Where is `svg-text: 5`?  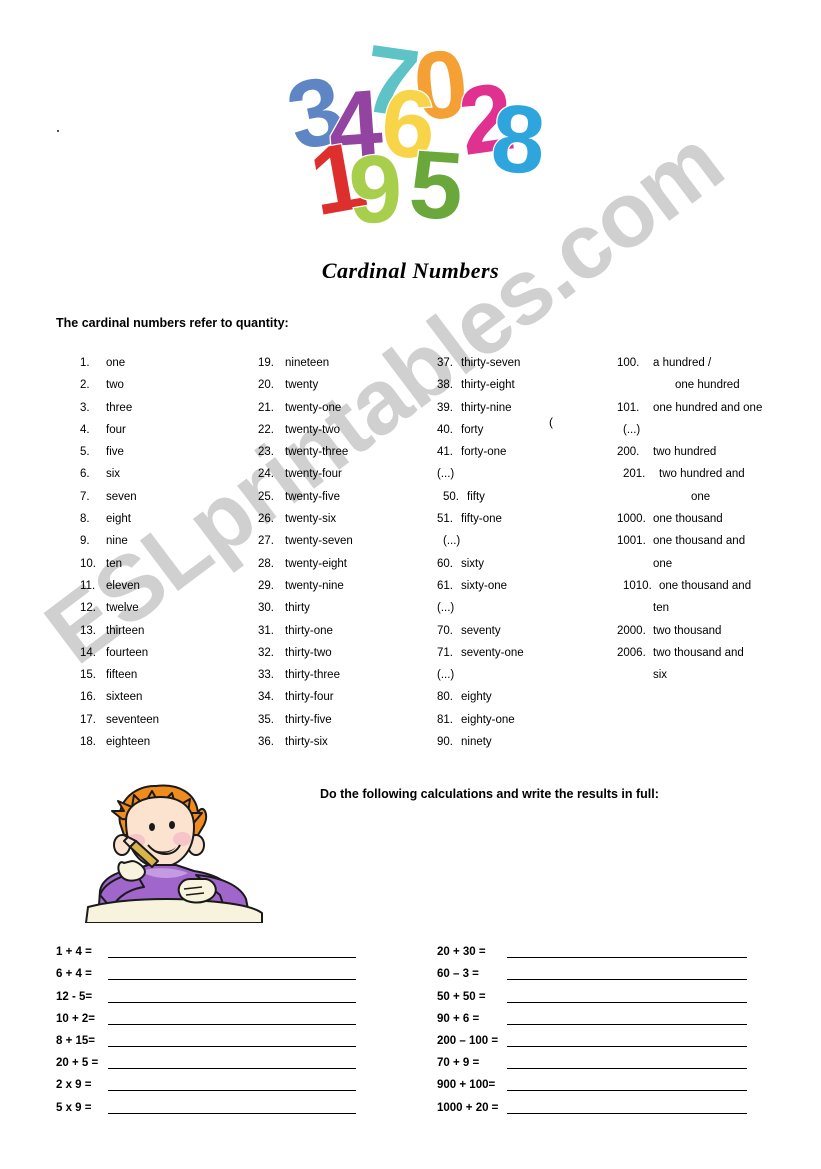
svg-text: 5 is located at coordinates (436, 185).